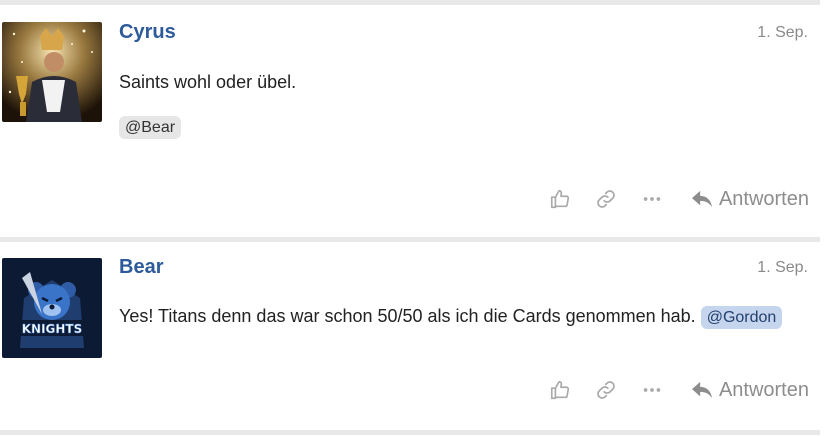 This screenshot has width=830, height=436. What do you see at coordinates (410, 432) in the screenshot?
I see `post-divider-bottom` at bounding box center [410, 432].